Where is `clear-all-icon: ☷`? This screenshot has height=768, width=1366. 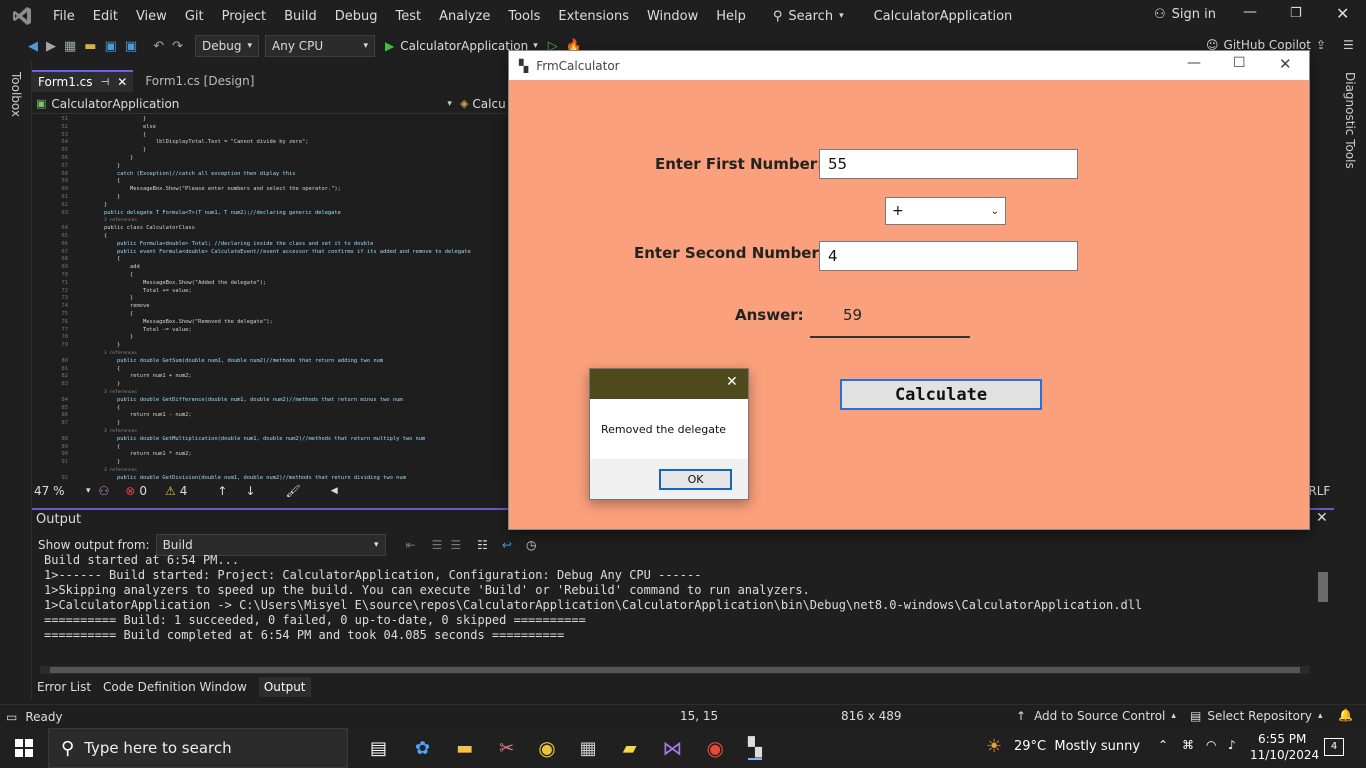
clear-all-icon: ☷ is located at coordinates (482, 545).